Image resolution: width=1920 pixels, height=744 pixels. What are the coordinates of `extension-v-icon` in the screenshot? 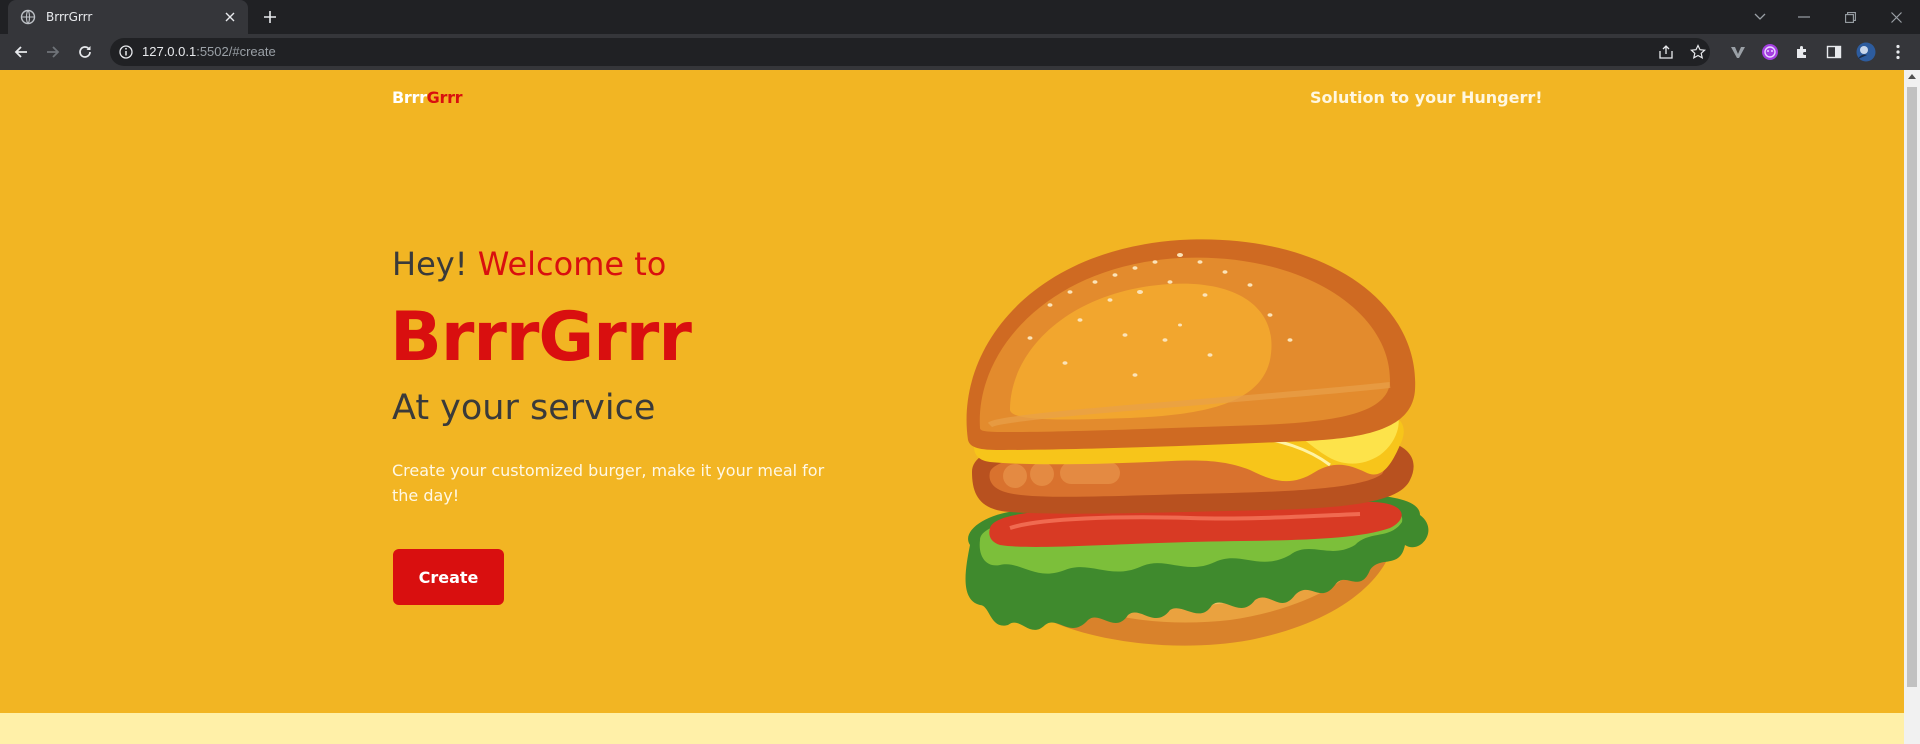 It's located at (1738, 52).